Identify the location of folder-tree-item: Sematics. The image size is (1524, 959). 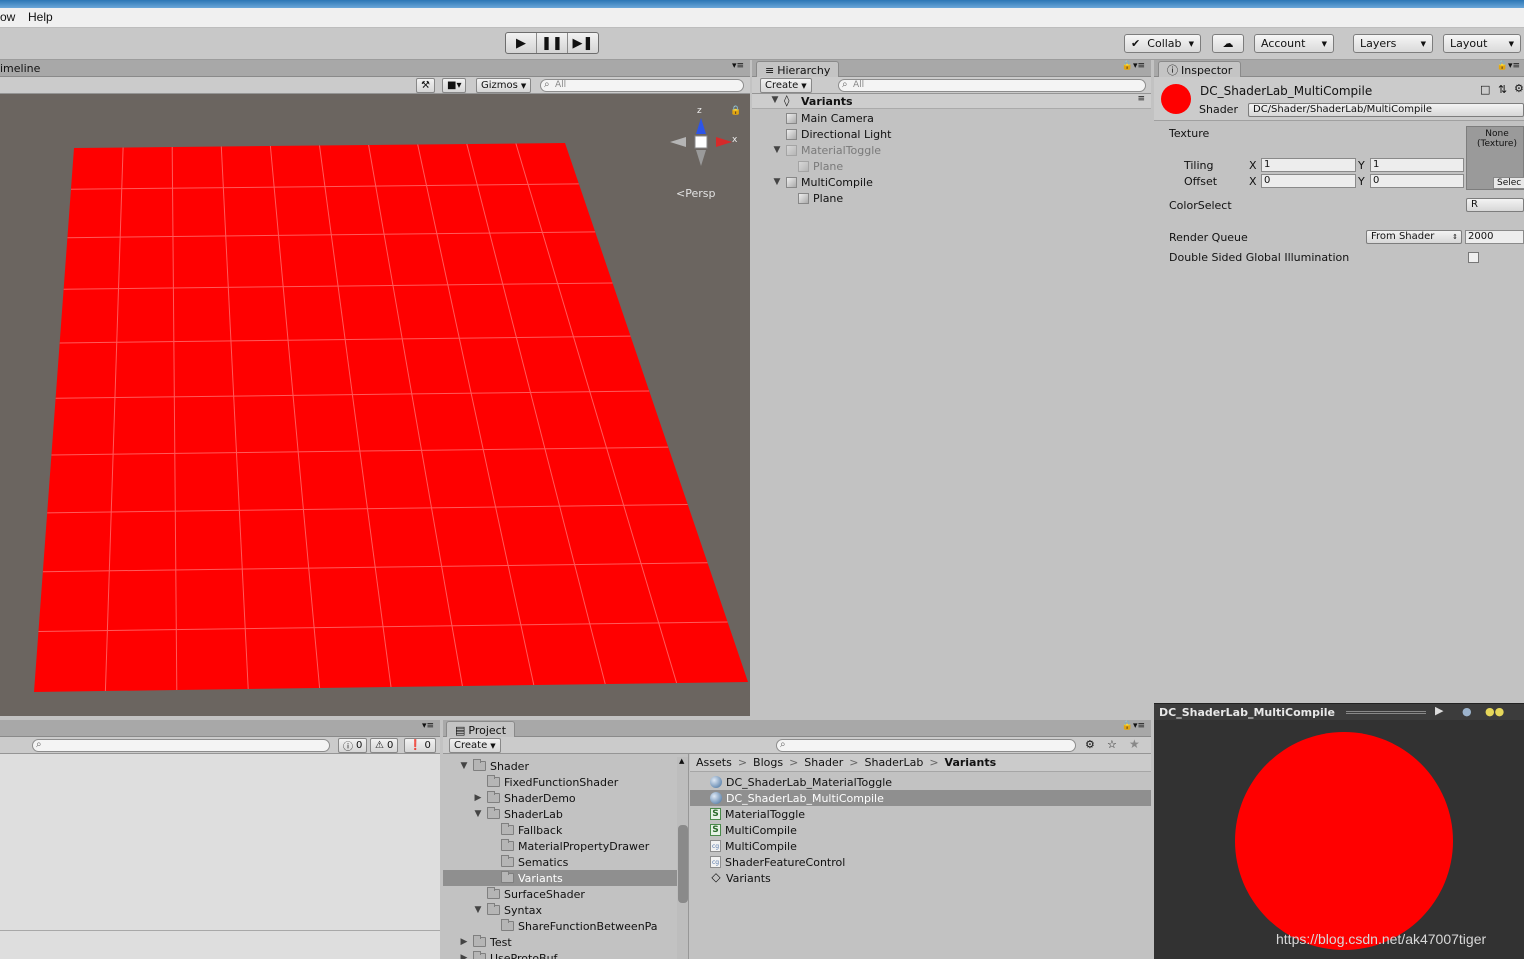
(560, 862).